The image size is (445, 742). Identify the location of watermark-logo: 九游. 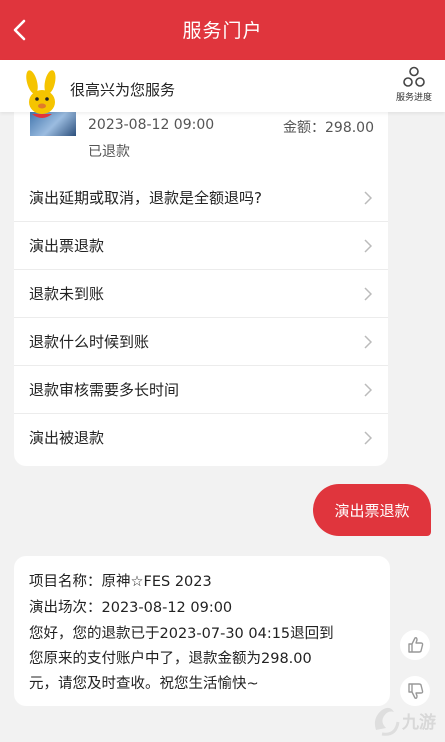
(405, 721).